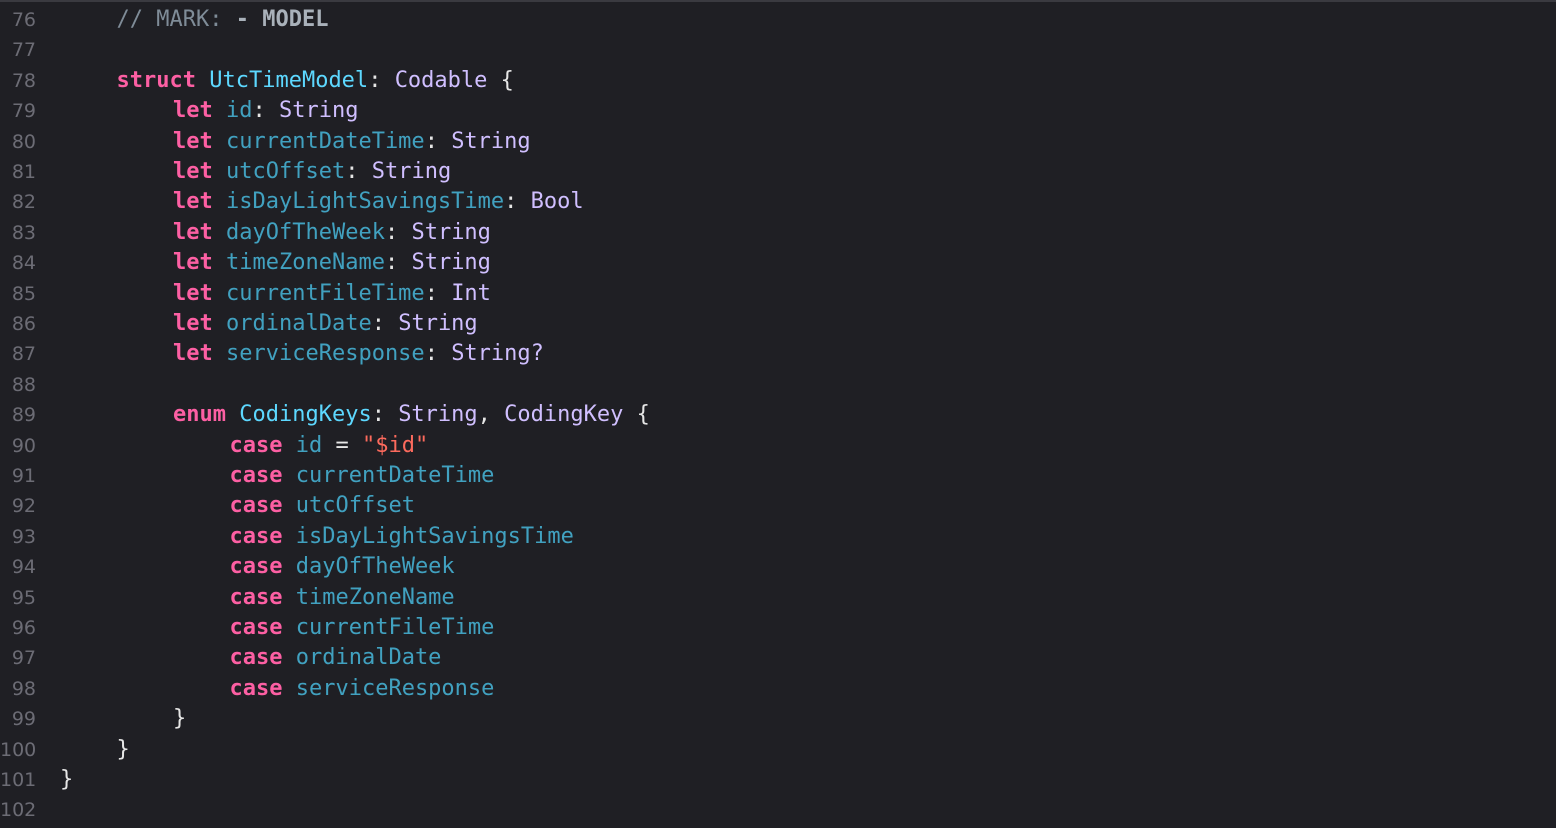 Image resolution: width=1556 pixels, height=828 pixels. Describe the element at coordinates (778, 294) in the screenshot. I see `code-line: 85 let currentFileTime: Int` at that location.